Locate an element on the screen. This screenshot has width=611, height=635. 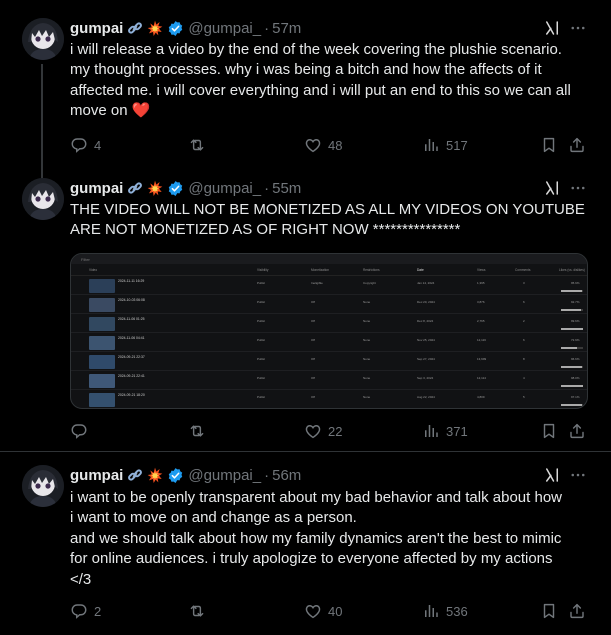
reply-button: 2 is located at coordinates (85, 611).